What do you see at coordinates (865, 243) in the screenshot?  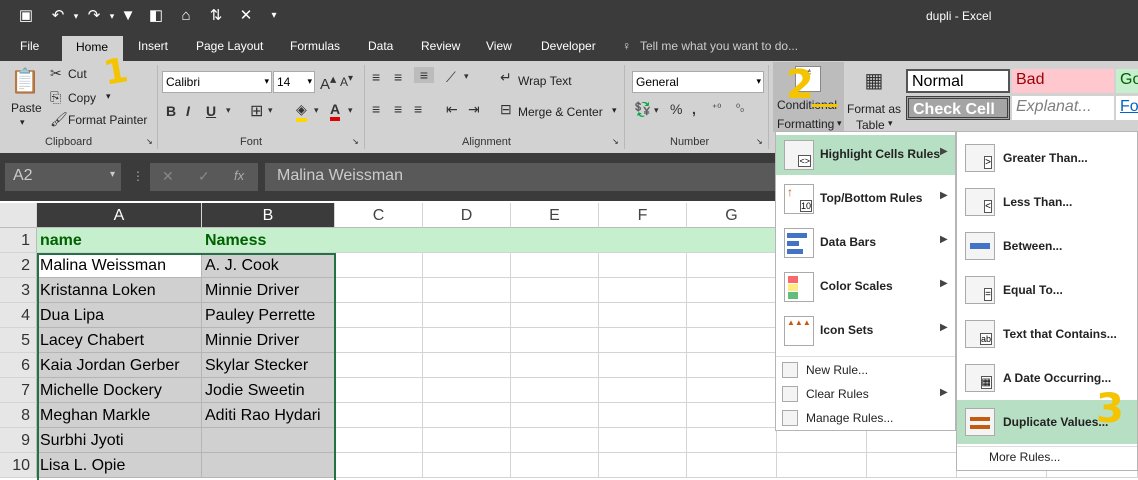 I see `menu-item-data-bars: Data Bars ▶` at bounding box center [865, 243].